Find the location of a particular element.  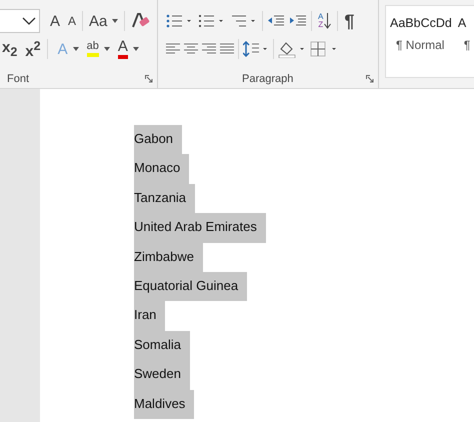

bullet-list-icon is located at coordinates (180, 21).